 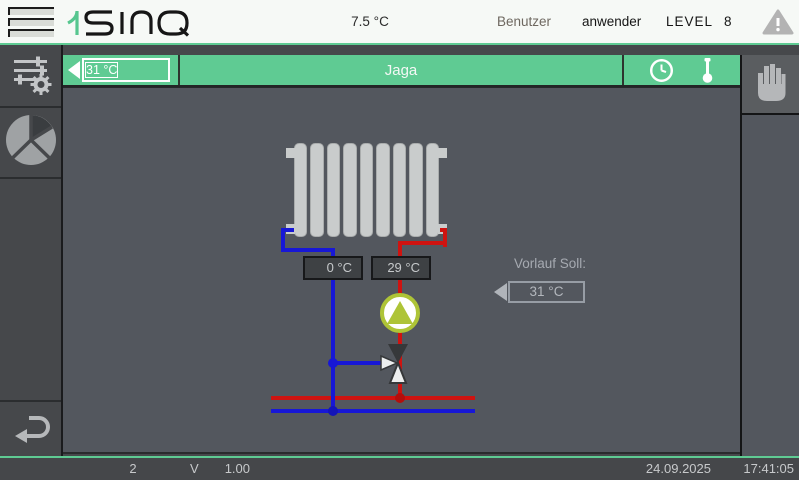 What do you see at coordinates (422, 243) in the screenshot?
I see `supply-pipe` at bounding box center [422, 243].